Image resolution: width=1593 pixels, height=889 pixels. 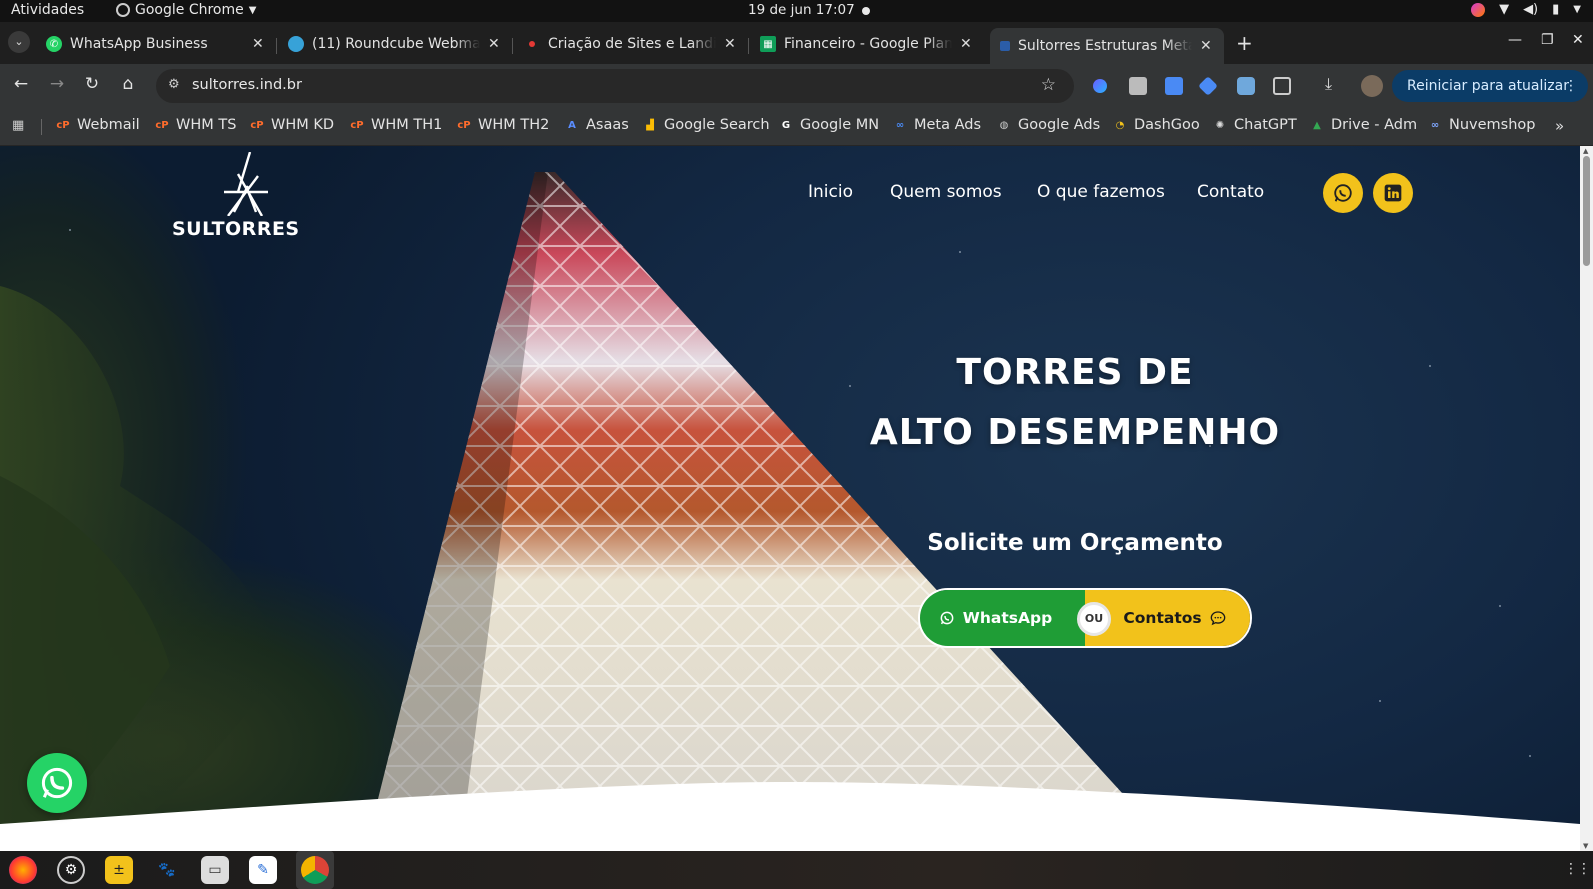 I want to click on tab-criacao-sites: Criação de Sites e Landing ✕, so click(x=631, y=44).